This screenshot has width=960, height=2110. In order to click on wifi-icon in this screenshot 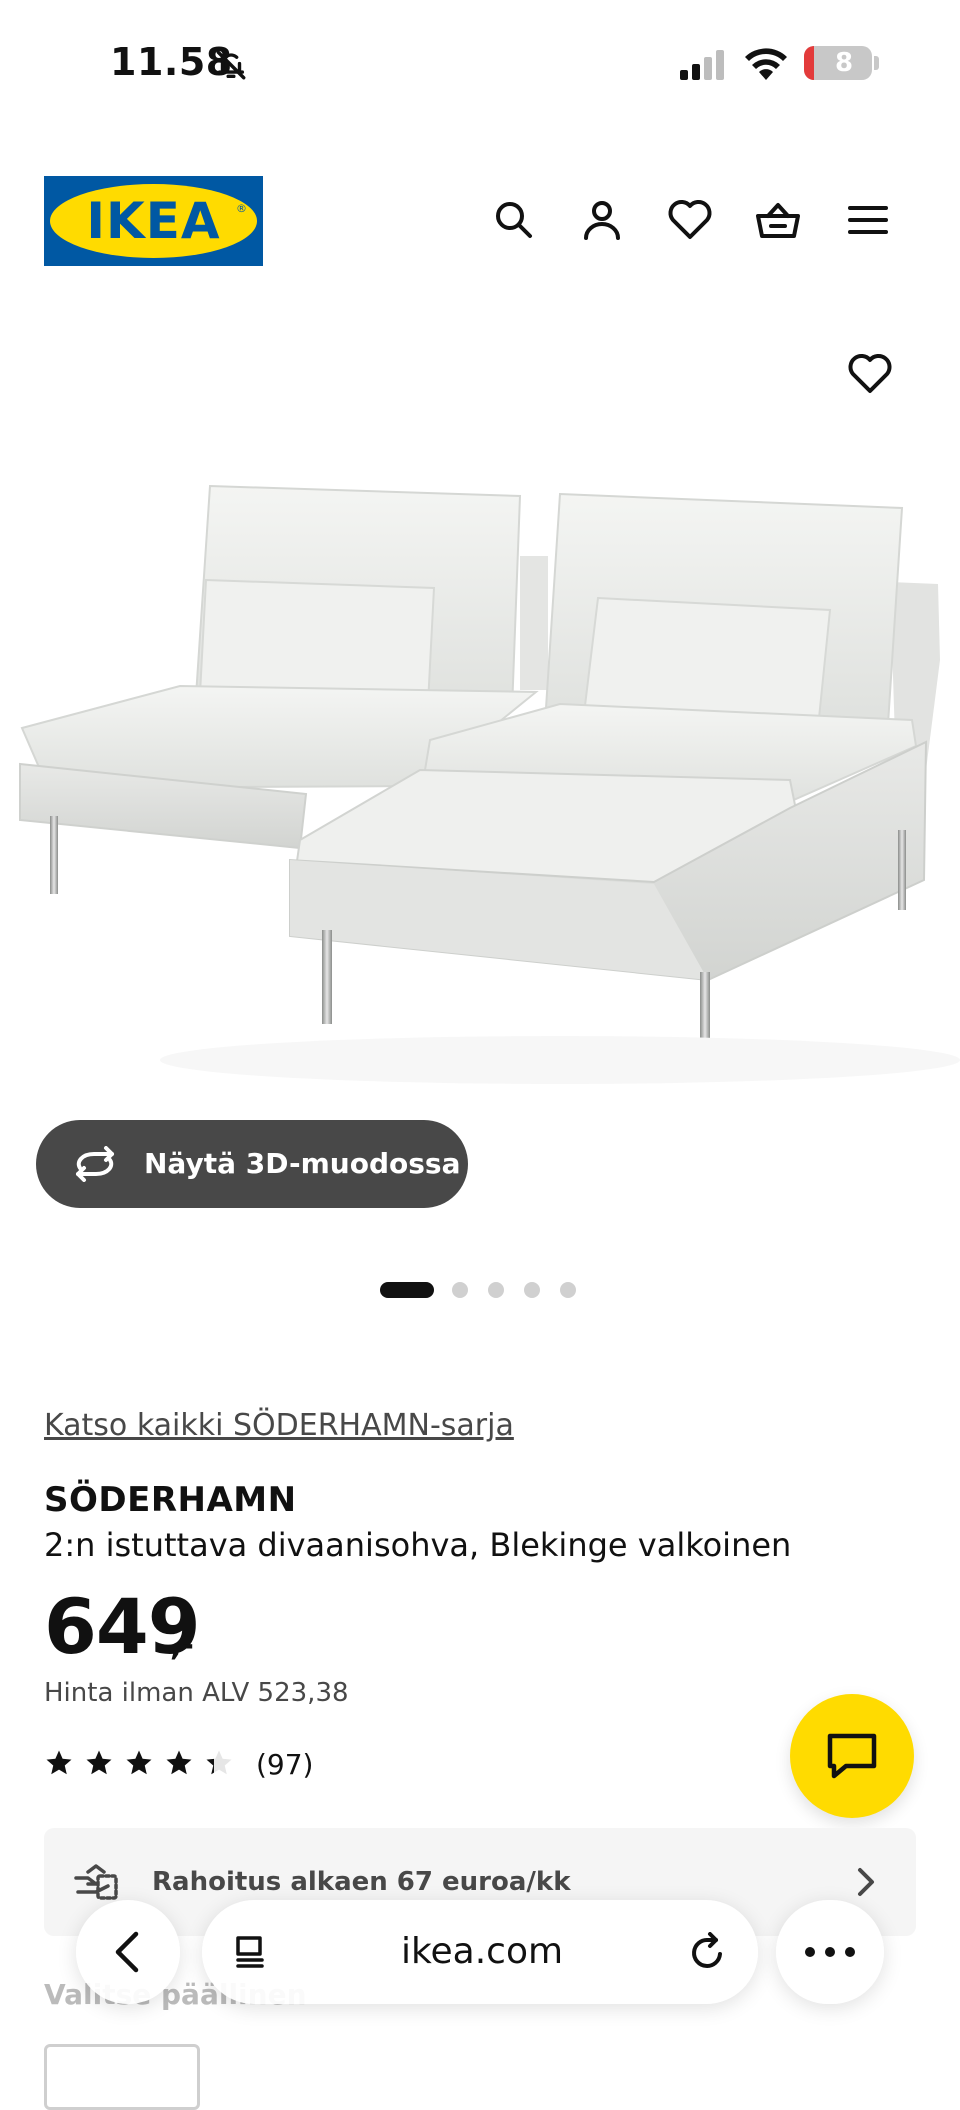, I will do `click(766, 63)`.